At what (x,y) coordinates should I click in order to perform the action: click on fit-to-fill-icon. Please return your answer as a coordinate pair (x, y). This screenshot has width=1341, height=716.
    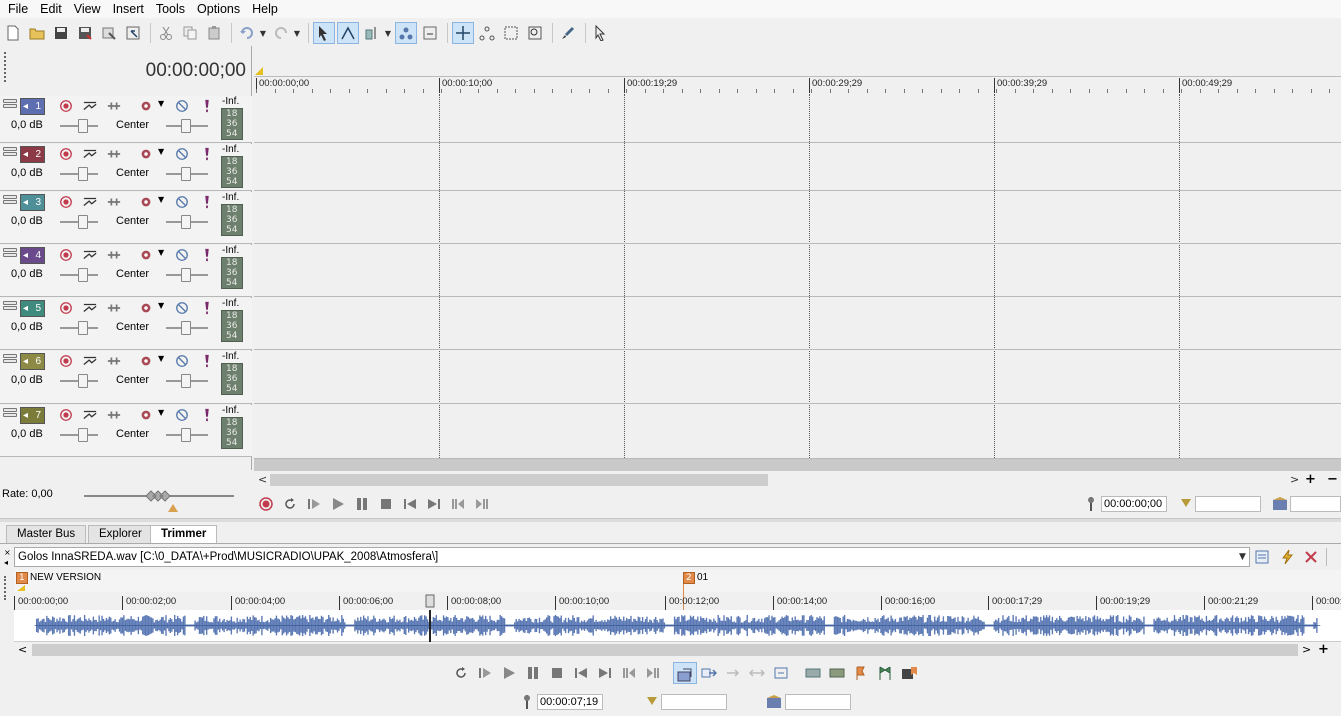
    Looking at the image, I should click on (757, 673).